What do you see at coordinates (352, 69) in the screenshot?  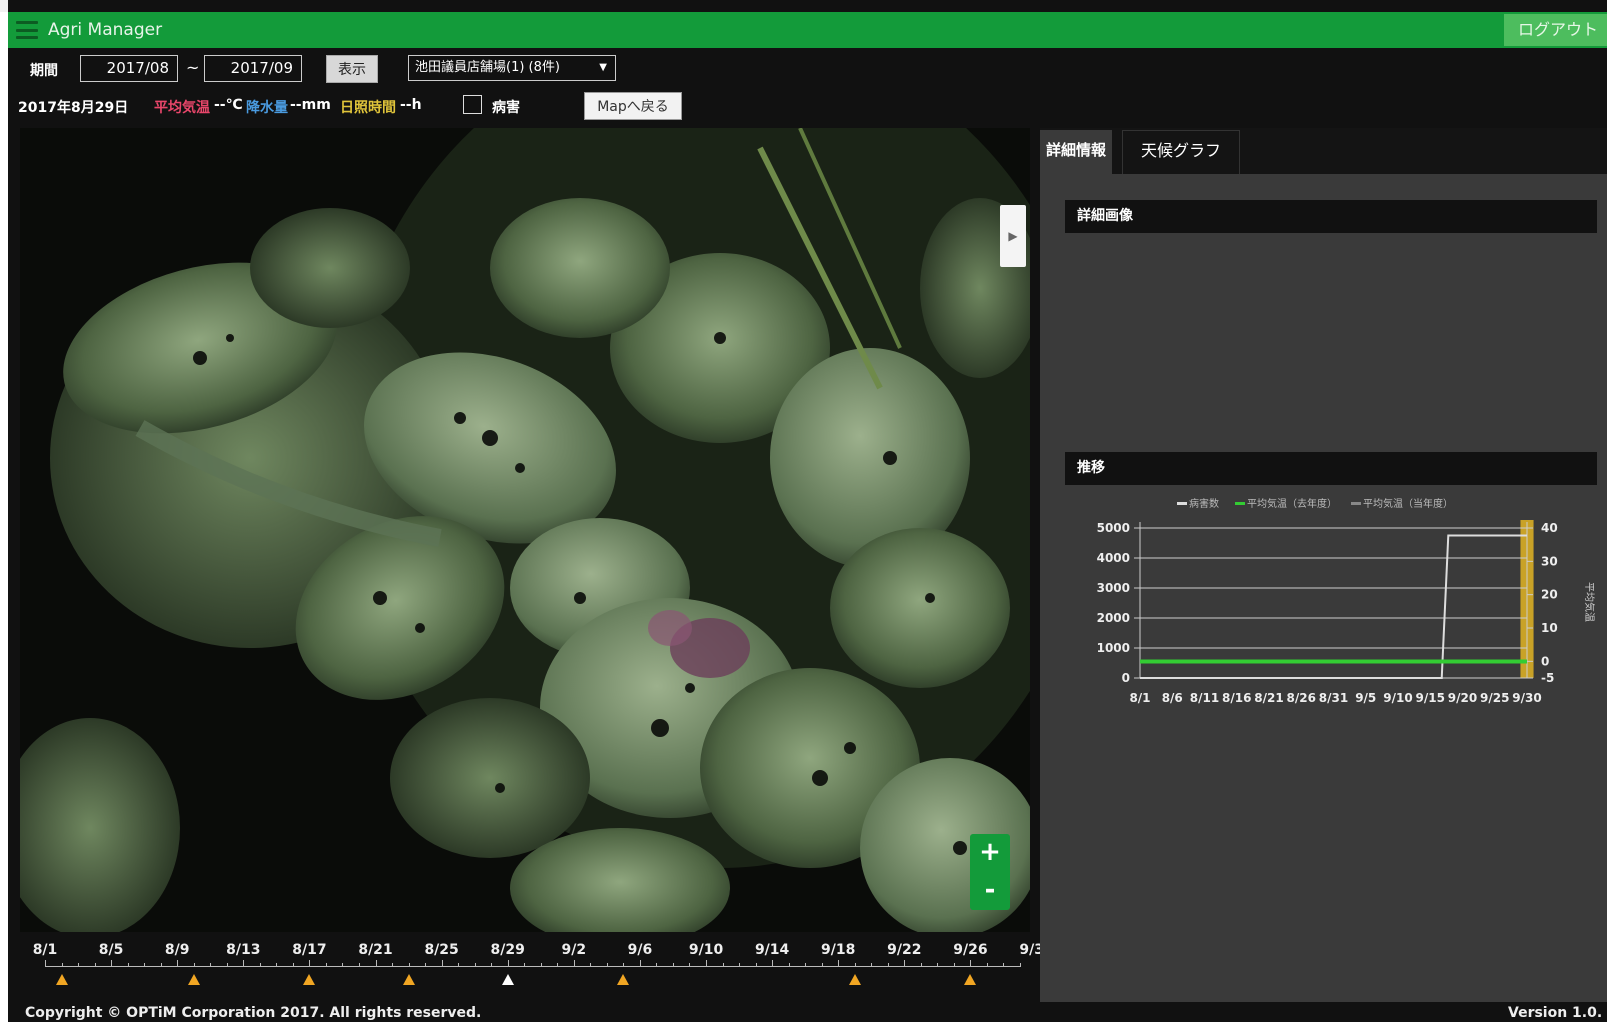 I see `show-button: 表示` at bounding box center [352, 69].